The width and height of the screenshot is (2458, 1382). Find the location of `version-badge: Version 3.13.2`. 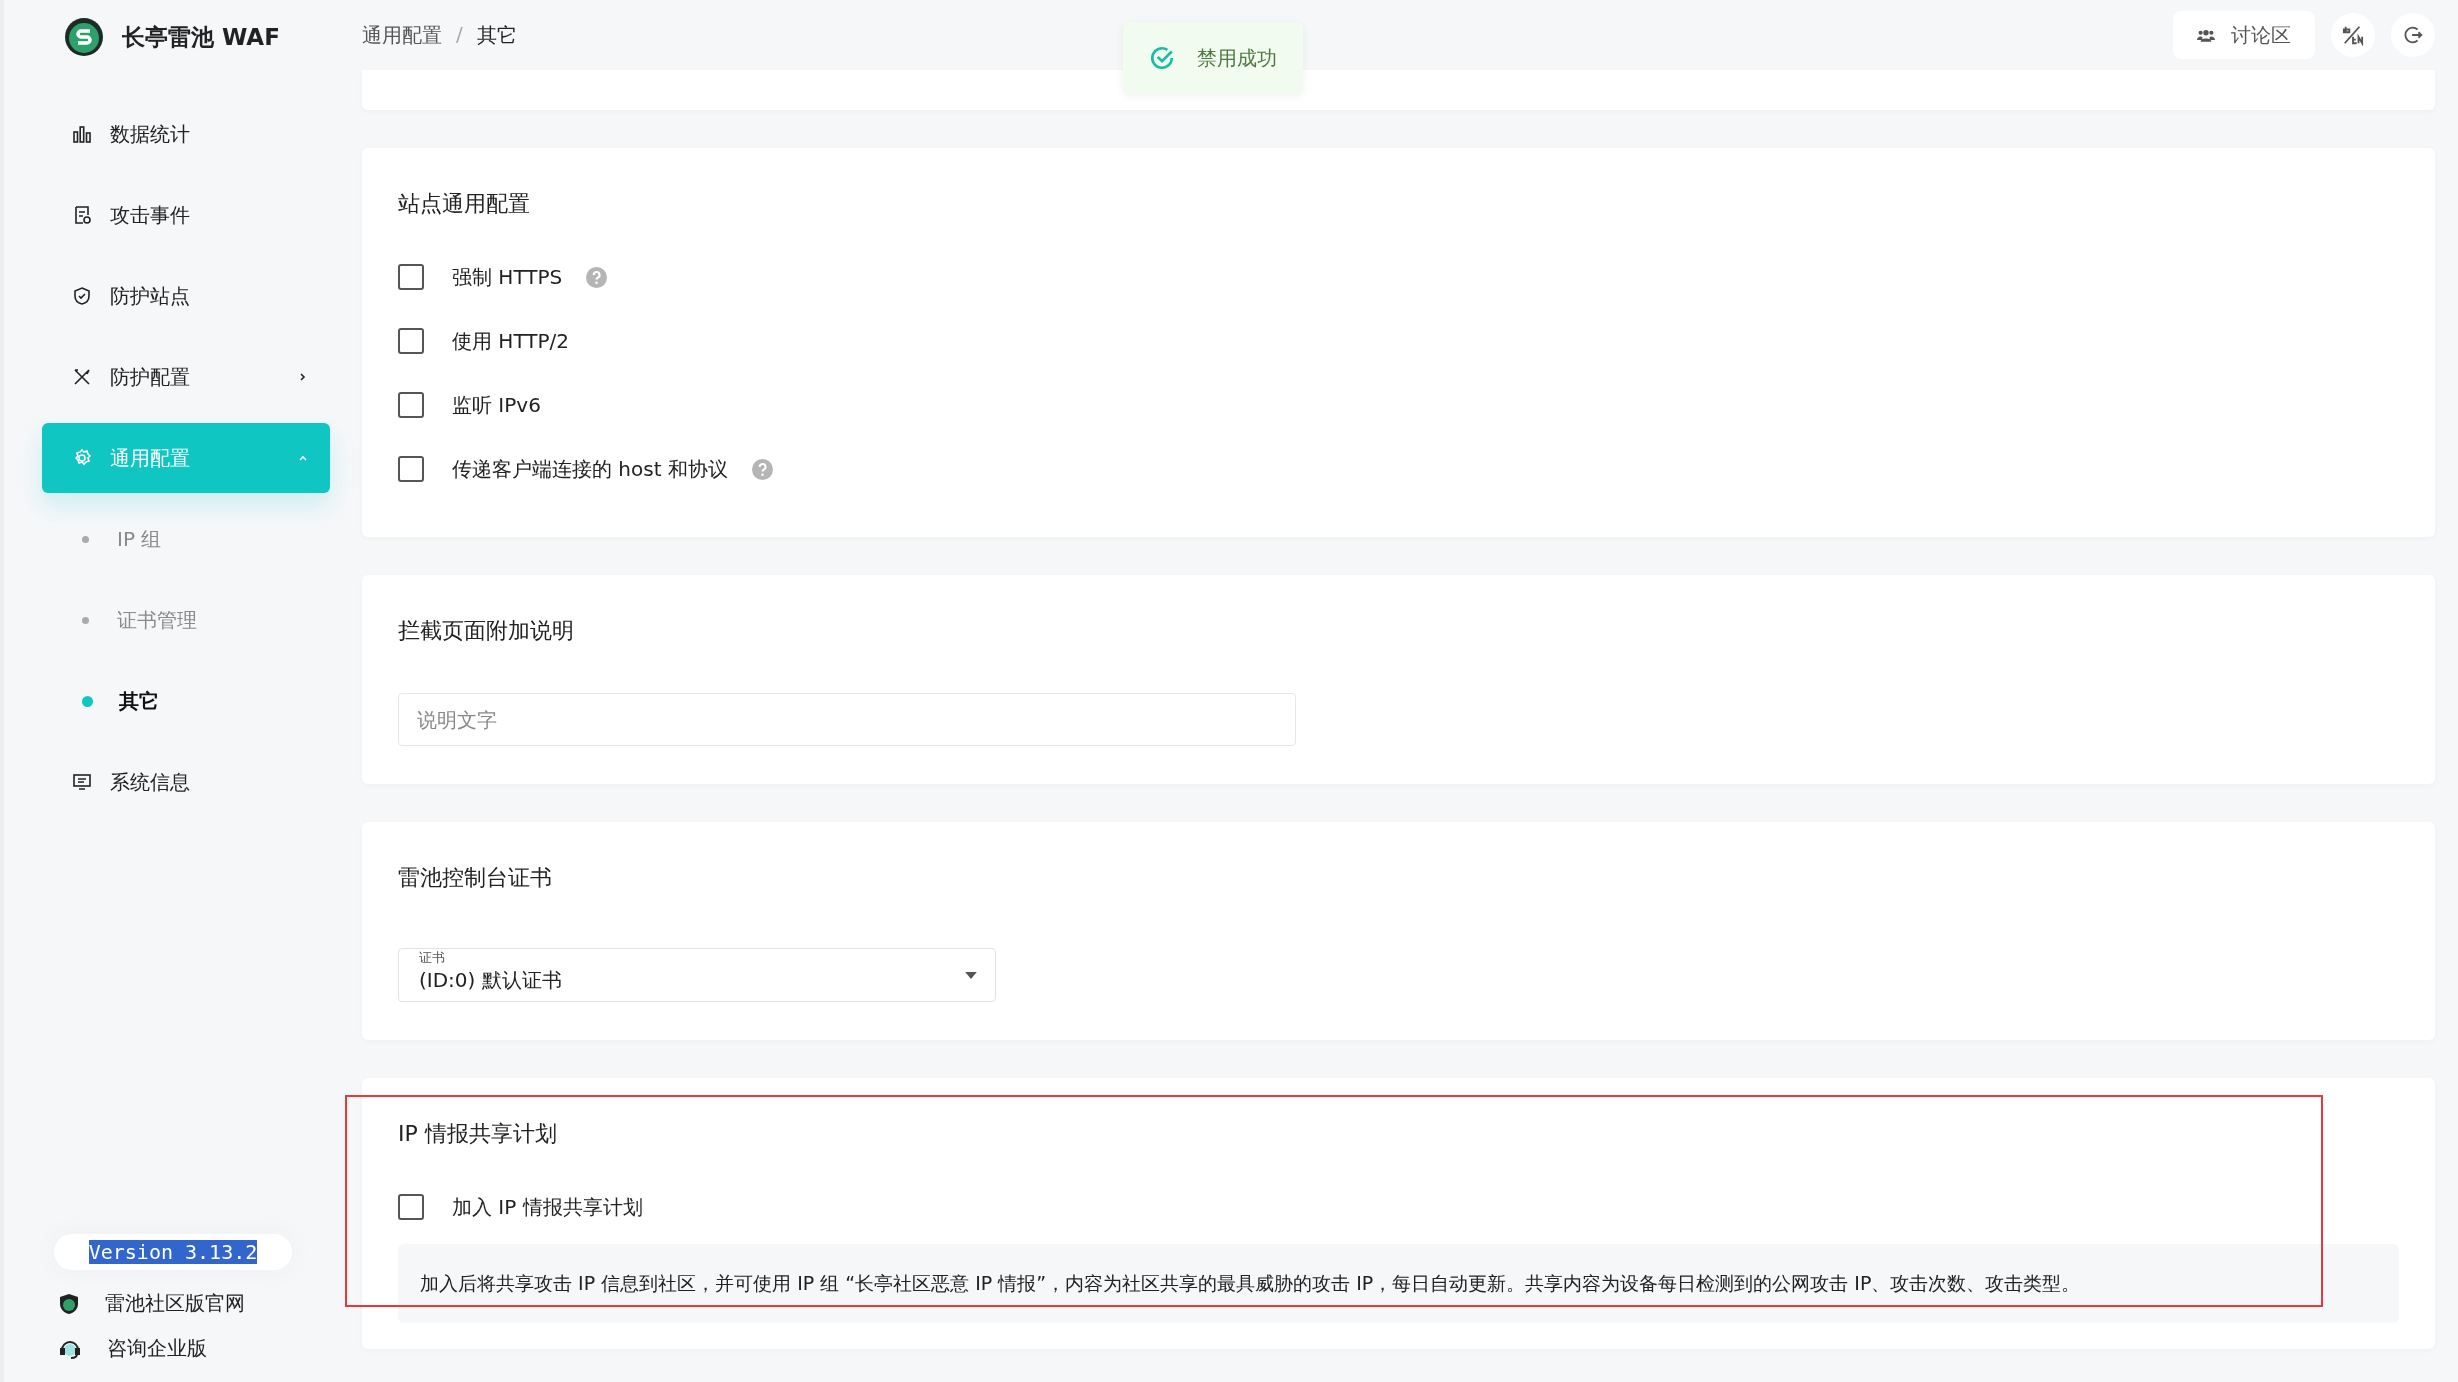

version-badge: Version 3.13.2 is located at coordinates (173, 1252).